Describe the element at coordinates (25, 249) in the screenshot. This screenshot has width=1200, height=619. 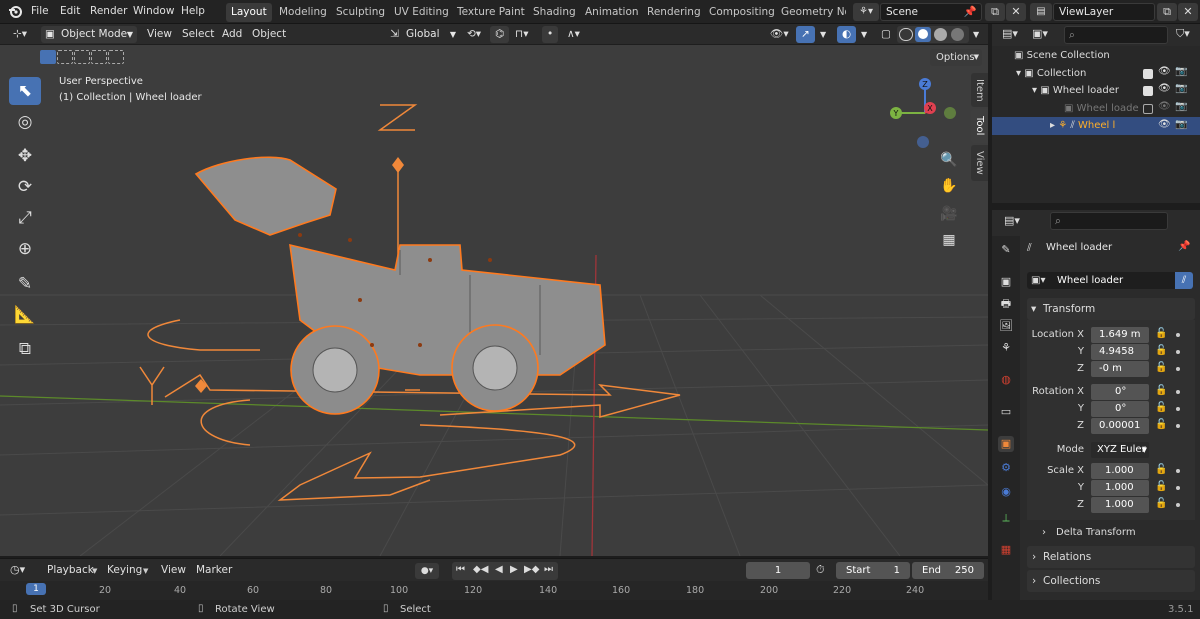
I see `transform-tool-icon: ⊕` at that location.